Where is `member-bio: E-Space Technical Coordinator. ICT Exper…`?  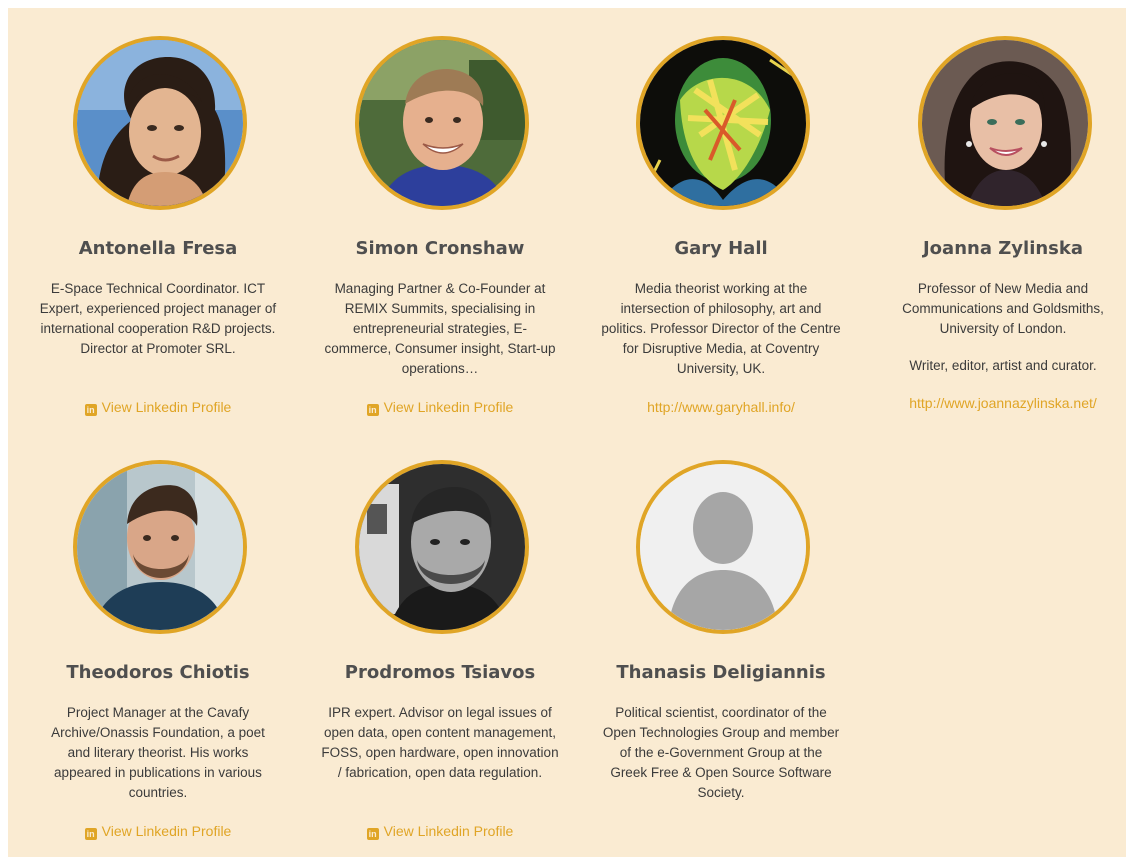
member-bio: E-Space Technical Coordinator. ICT Exper… is located at coordinates (158, 327).